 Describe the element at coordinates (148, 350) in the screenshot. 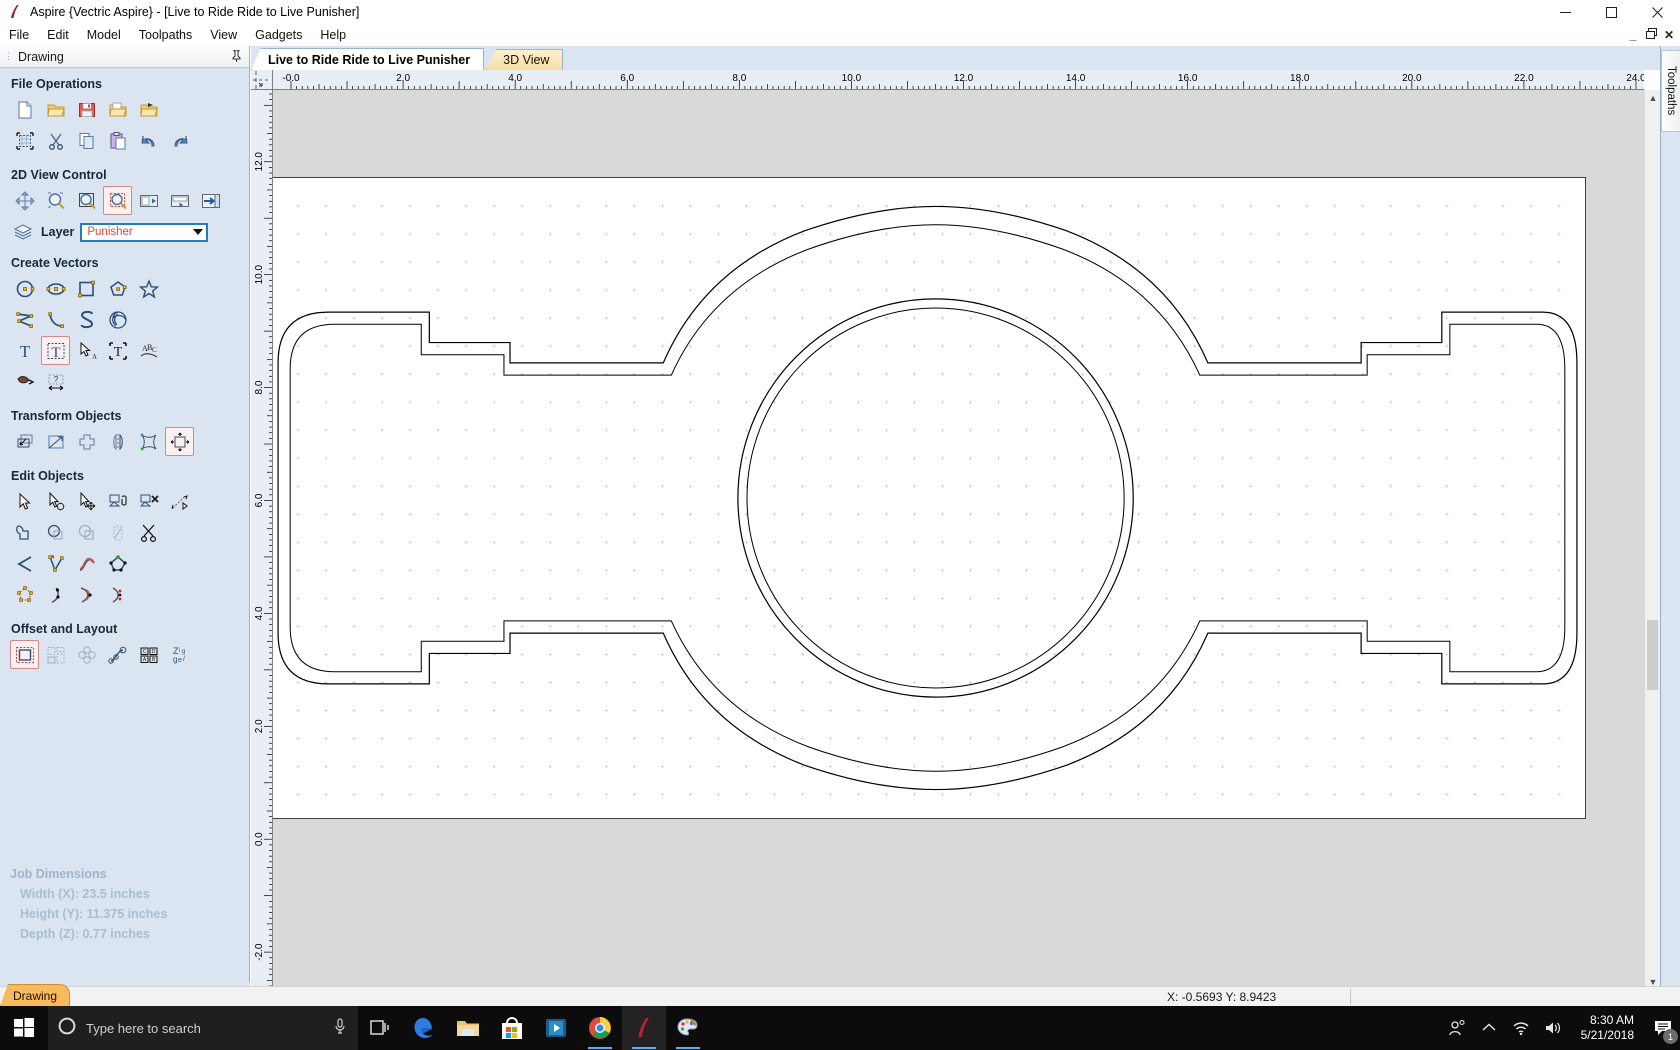

I see `text-on-curve-icon: ABC` at that location.